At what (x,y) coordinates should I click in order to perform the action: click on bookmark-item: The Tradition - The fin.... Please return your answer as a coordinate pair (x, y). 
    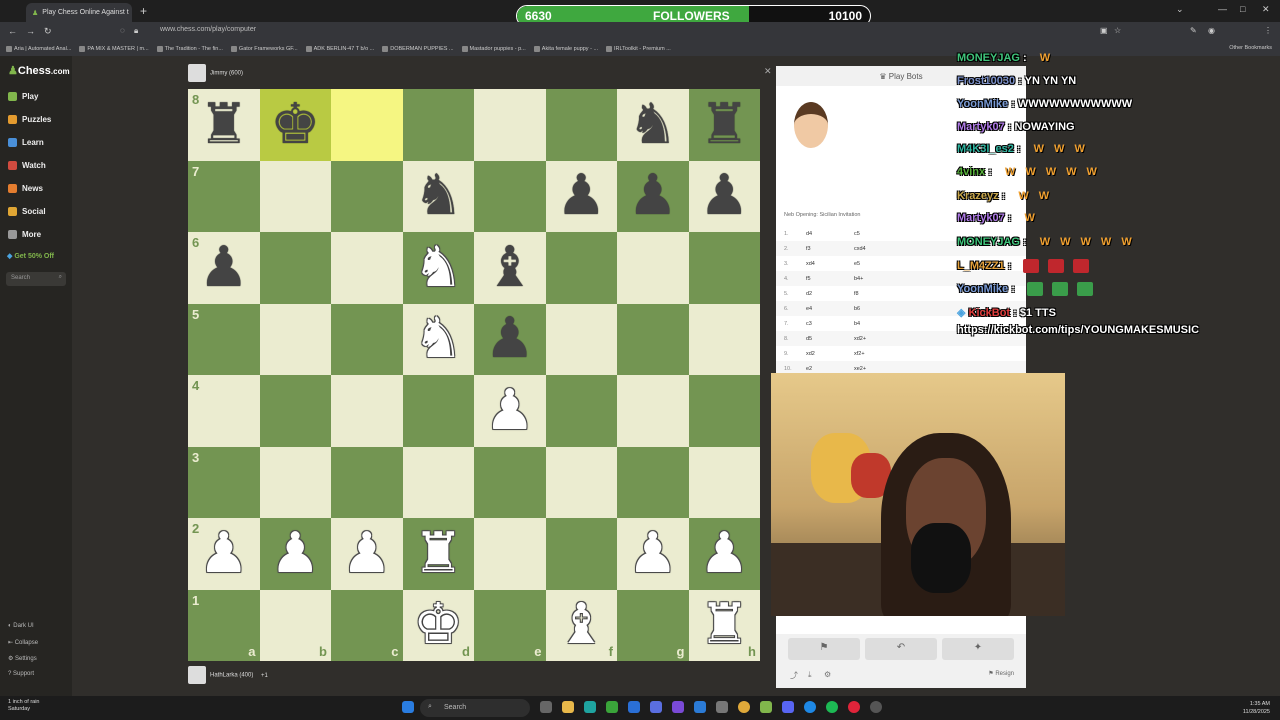
    Looking at the image, I should click on (189, 49).